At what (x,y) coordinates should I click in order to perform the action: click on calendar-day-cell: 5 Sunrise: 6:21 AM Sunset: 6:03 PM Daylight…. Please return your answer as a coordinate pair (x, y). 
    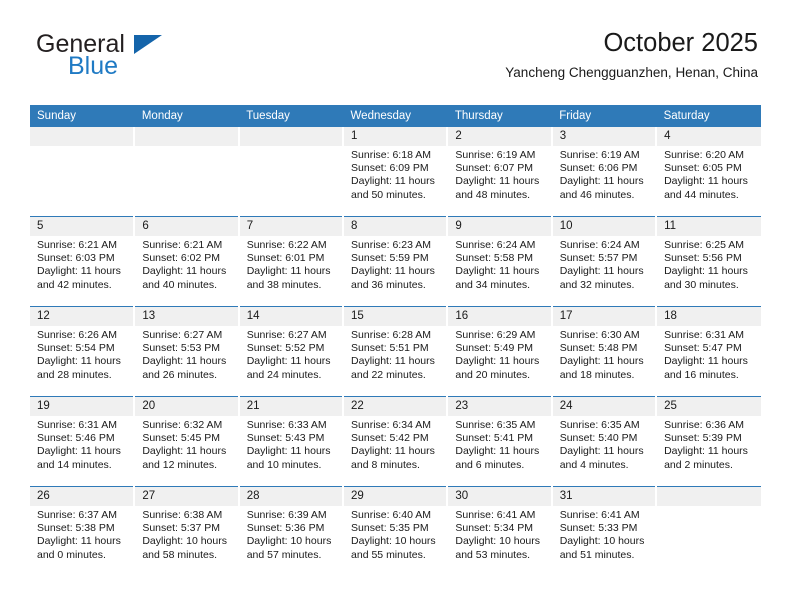
    Looking at the image, I should click on (83, 261).